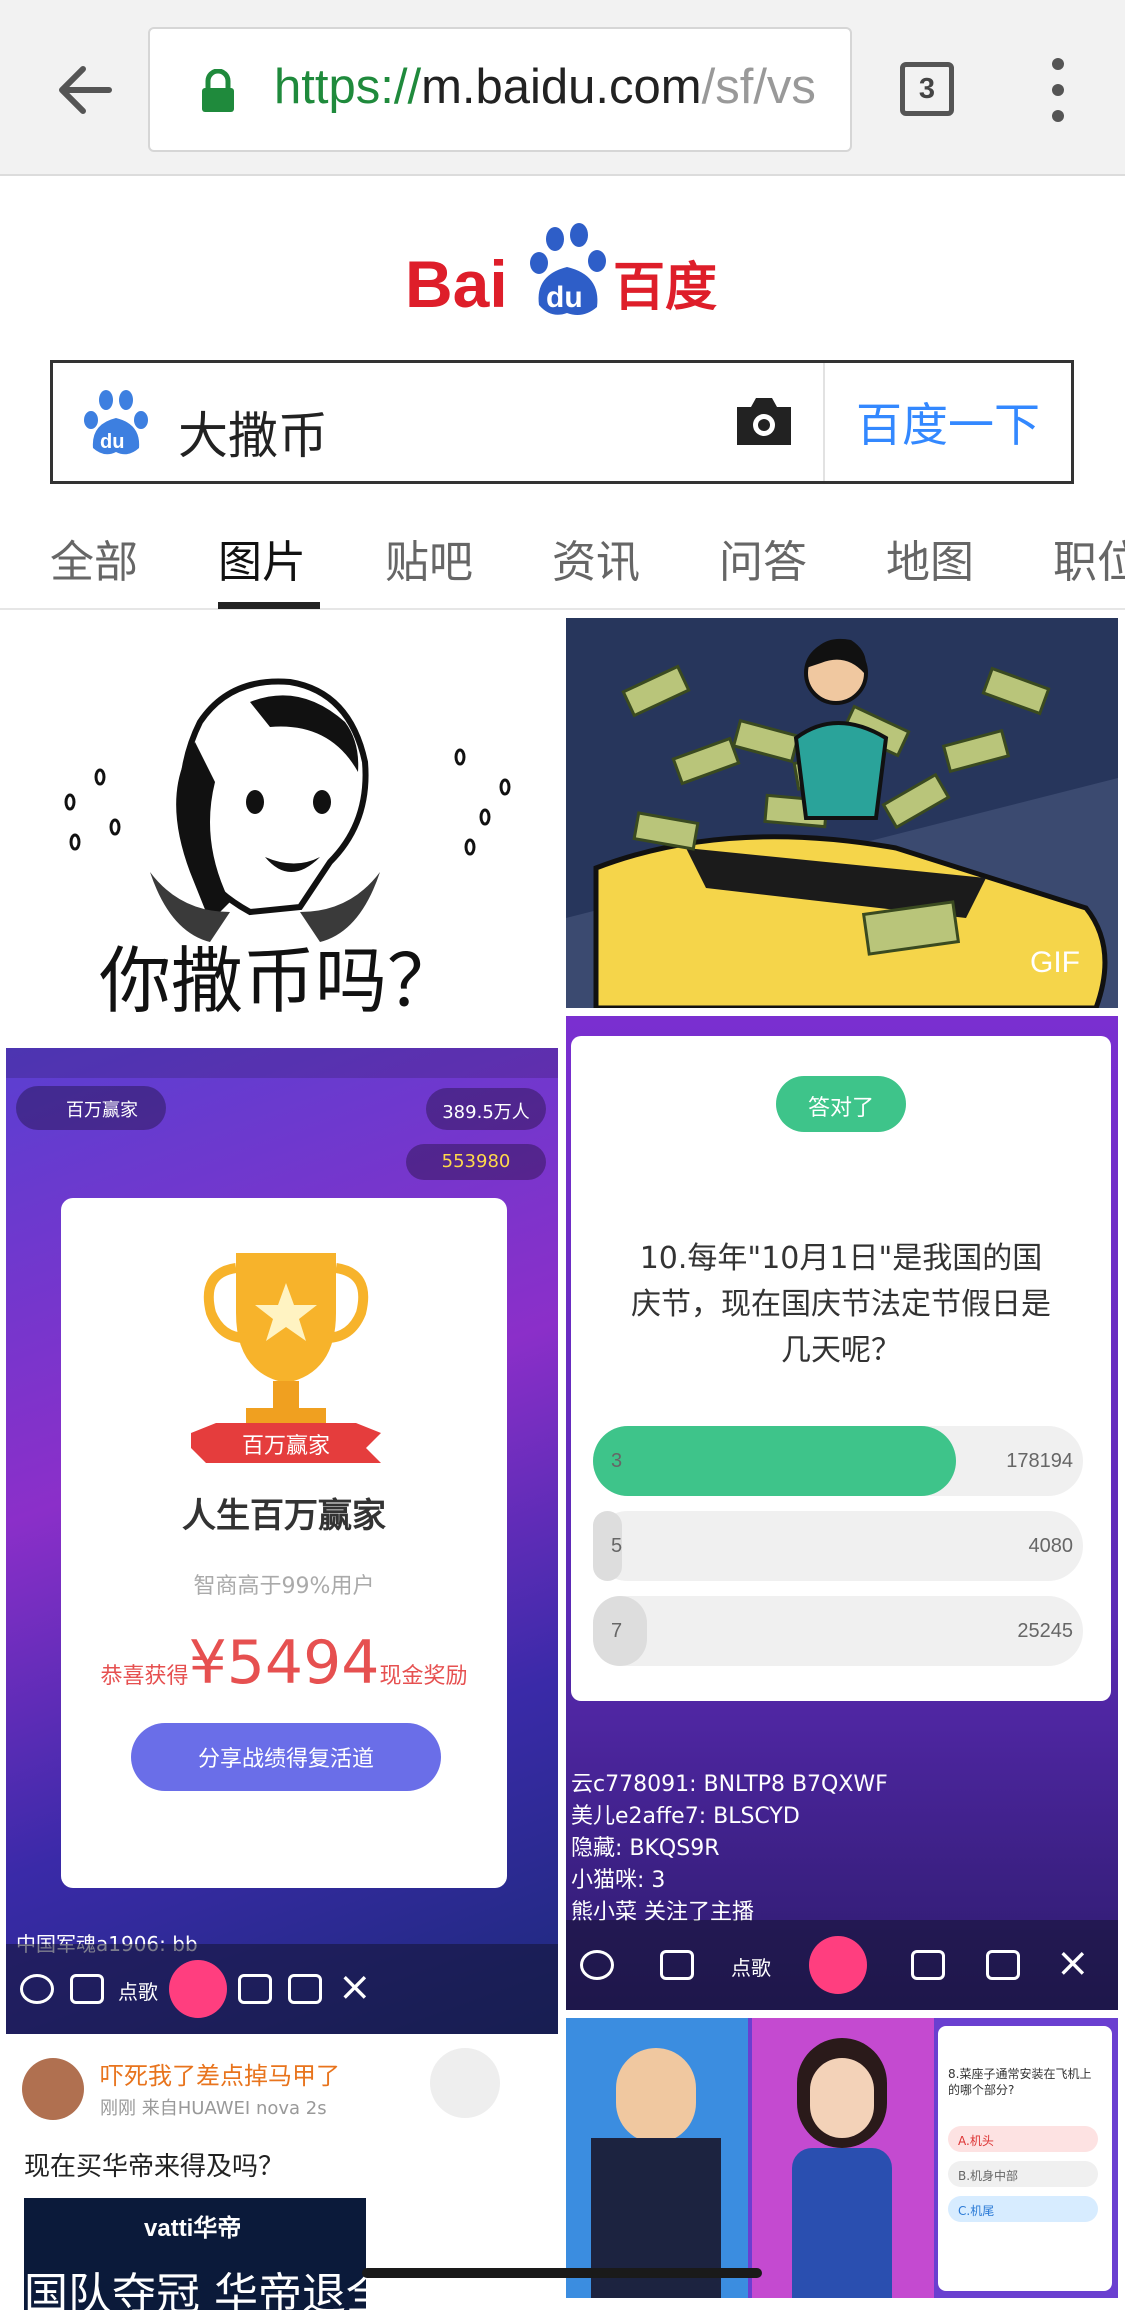 The height and width of the screenshot is (2310, 1125). What do you see at coordinates (1020, 2082) in the screenshot?
I see `mini-question: 8.菜座子通常安装在飞机上的哪个部分?` at bounding box center [1020, 2082].